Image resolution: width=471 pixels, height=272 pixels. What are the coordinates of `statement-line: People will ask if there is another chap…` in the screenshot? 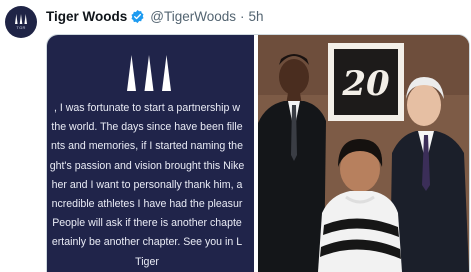 It's located at (147, 223).